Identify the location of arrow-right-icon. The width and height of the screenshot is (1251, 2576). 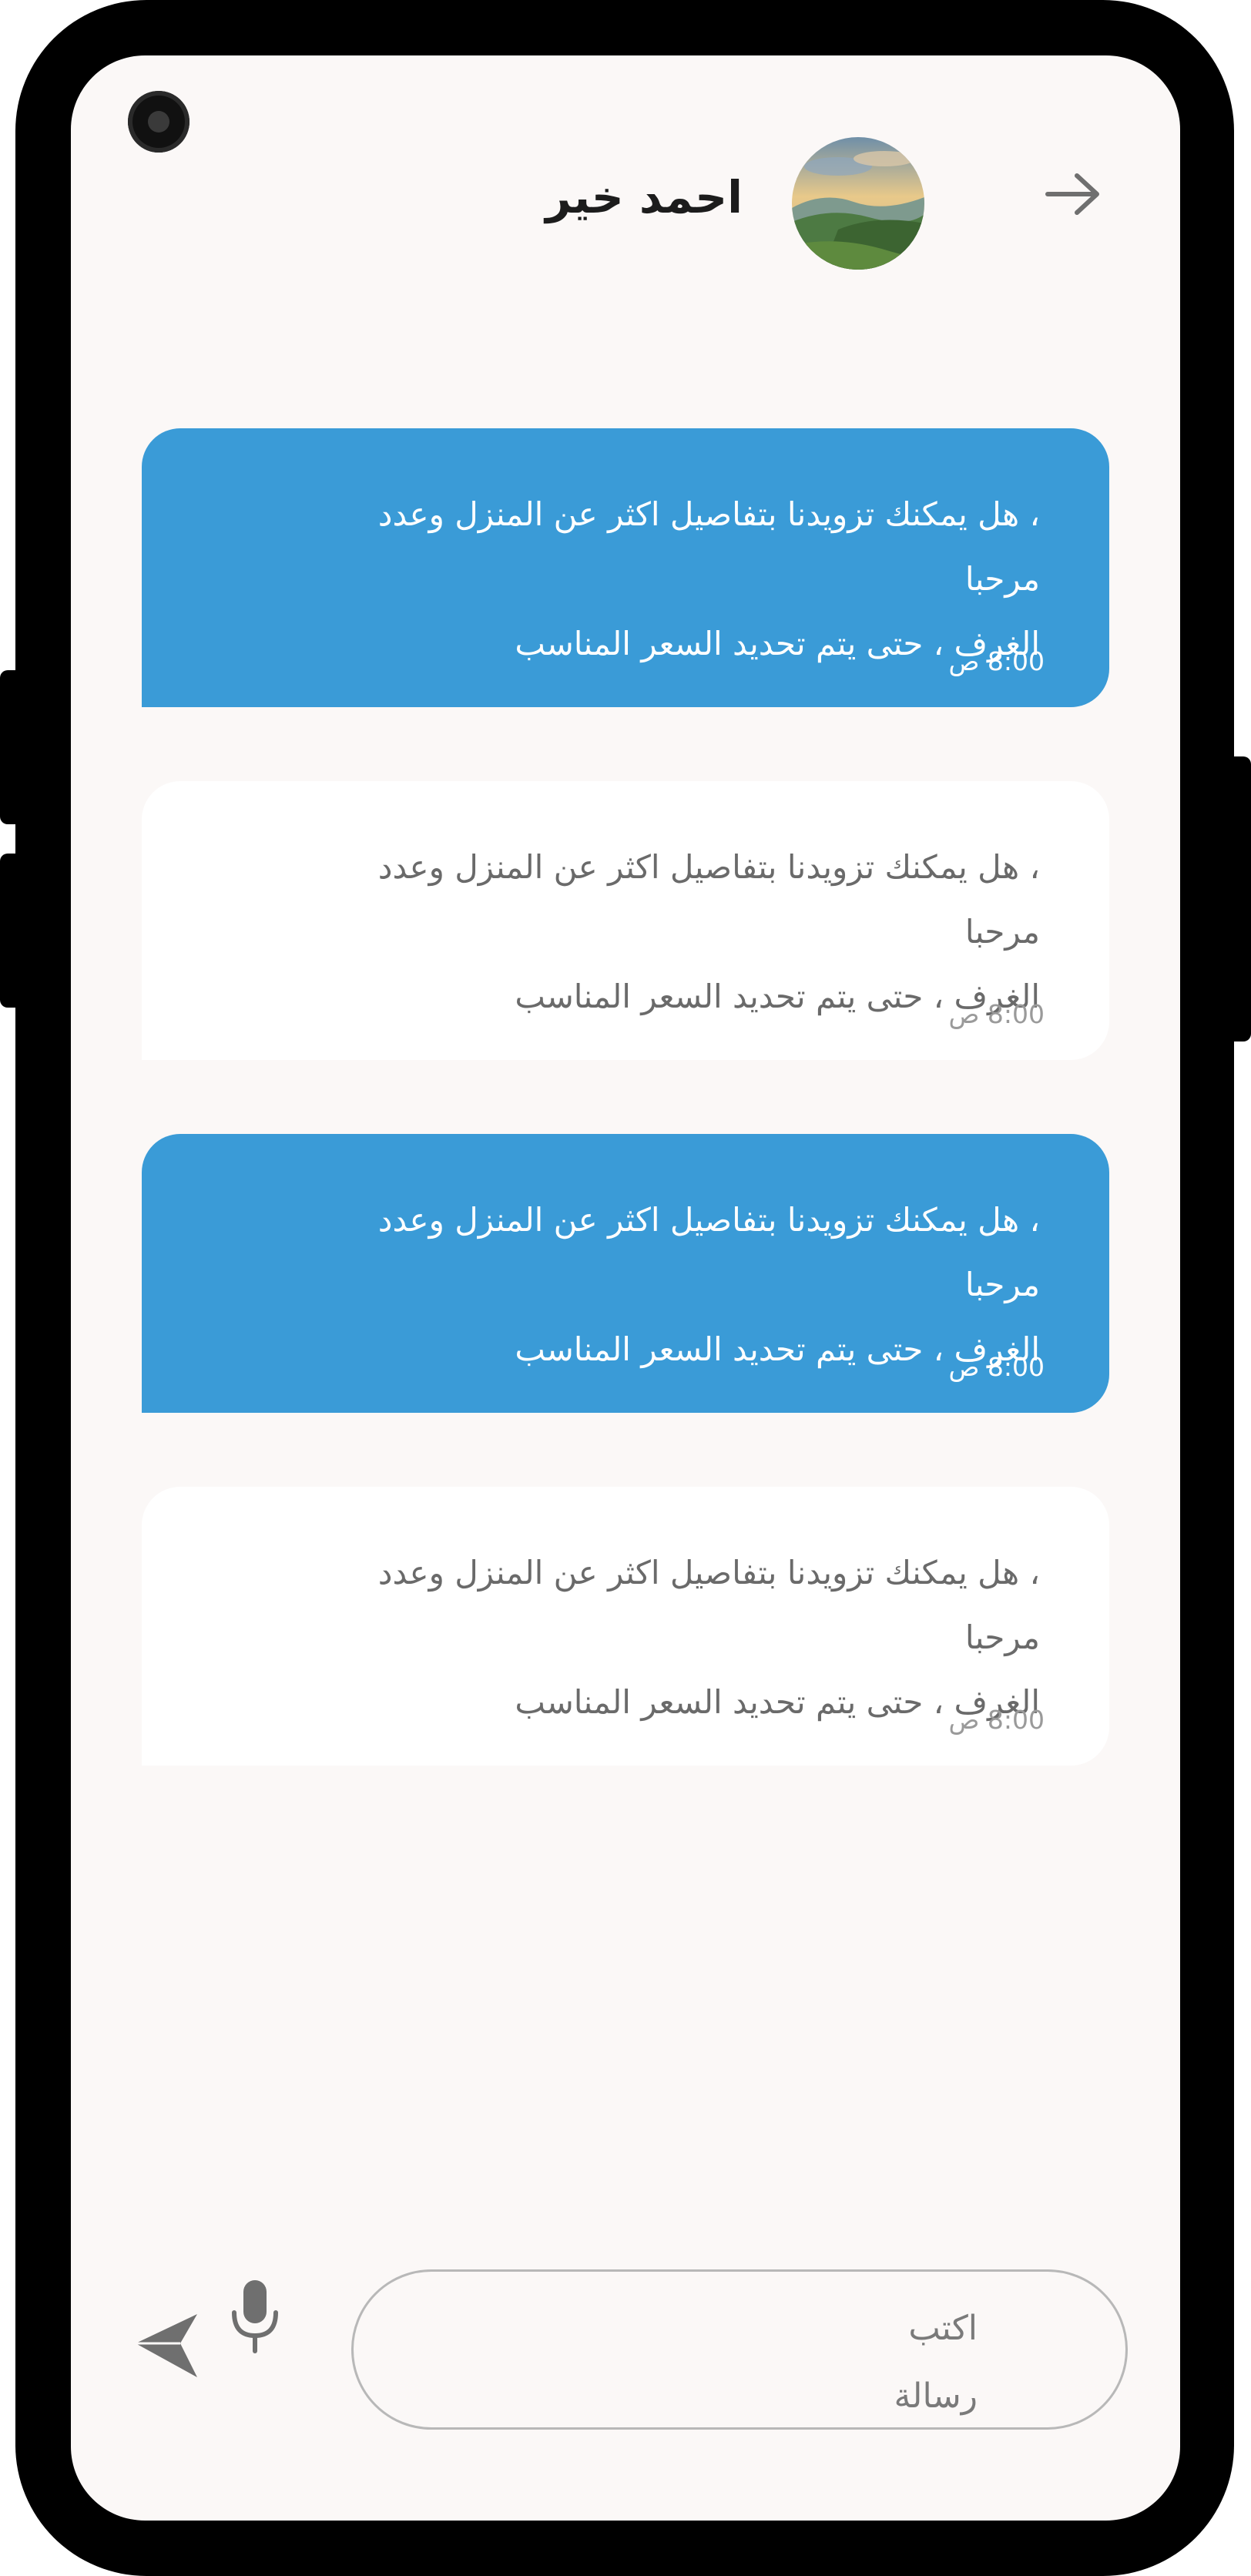
(1074, 194).